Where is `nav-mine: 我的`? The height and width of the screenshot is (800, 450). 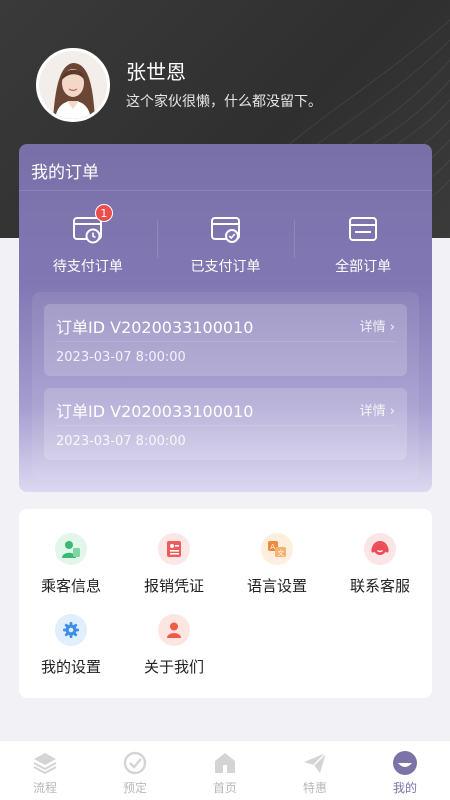
nav-mine: 我的 is located at coordinates (405, 770).